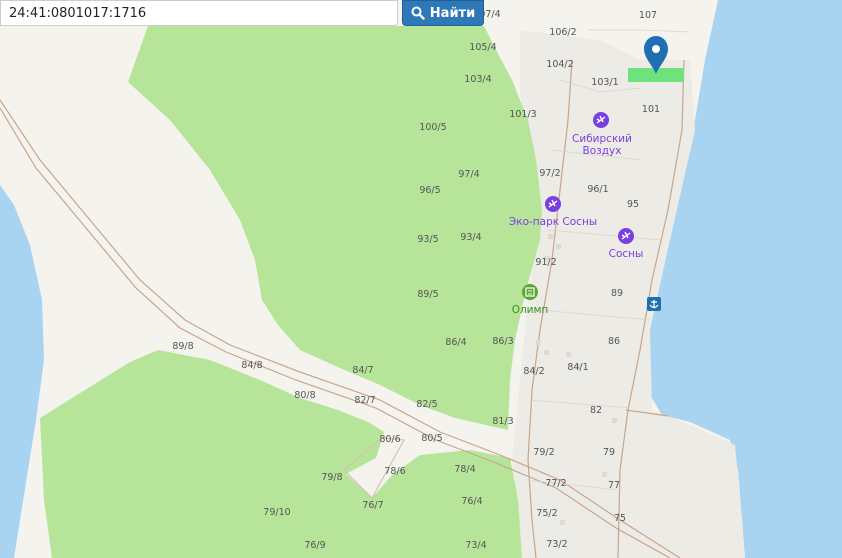 The height and width of the screenshot is (558, 842). I want to click on plot-label: 81/3, so click(502, 421).